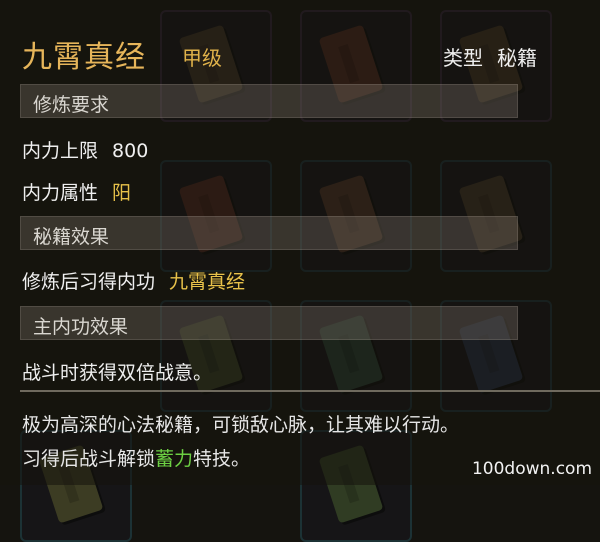 The image size is (600, 542). I want to click on section-requirements-label: 修炼要求, so click(71, 105).